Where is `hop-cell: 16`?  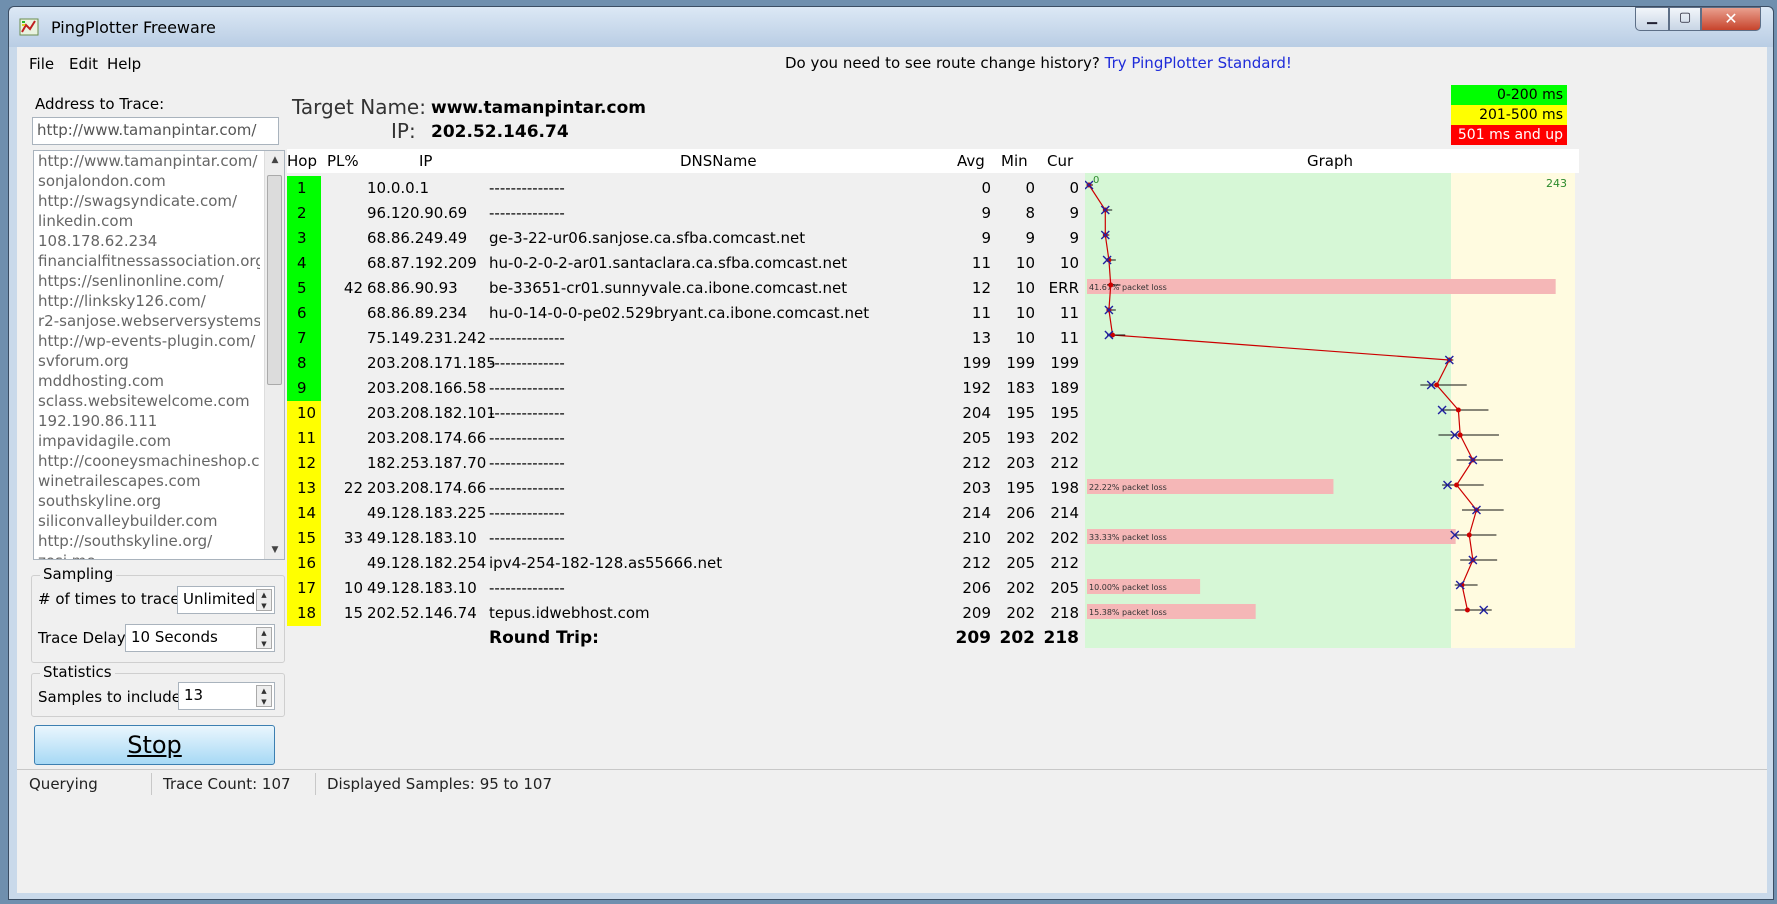
hop-cell: 16 is located at coordinates (304, 563).